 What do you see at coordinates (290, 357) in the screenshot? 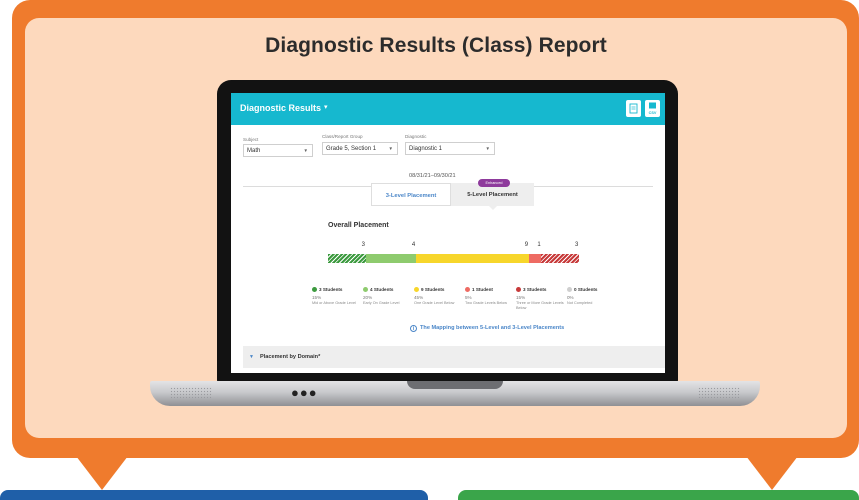
I see `placement-by-domain-label: Placement by Domain*` at bounding box center [290, 357].